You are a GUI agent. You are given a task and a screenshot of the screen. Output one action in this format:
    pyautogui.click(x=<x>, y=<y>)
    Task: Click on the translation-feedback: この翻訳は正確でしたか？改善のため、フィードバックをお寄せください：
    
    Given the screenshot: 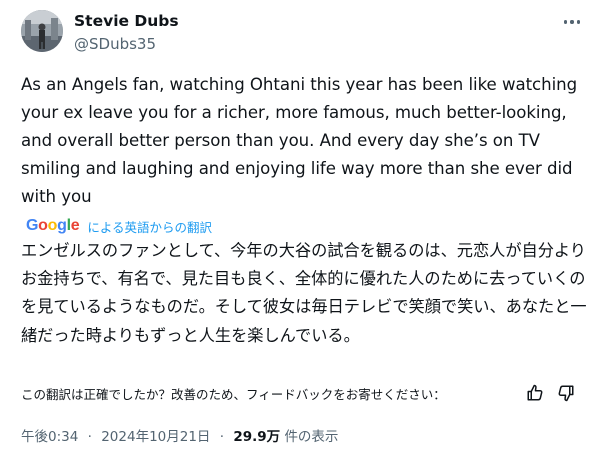 What is the action you would take?
    pyautogui.click(x=304, y=393)
    